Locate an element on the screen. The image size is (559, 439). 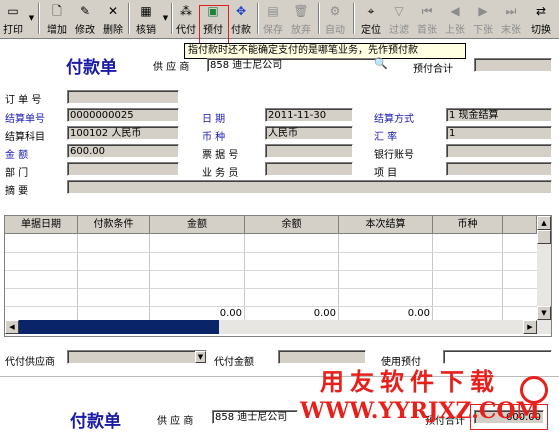
bank-account-label: 银行账号 is located at coordinates (394, 155).